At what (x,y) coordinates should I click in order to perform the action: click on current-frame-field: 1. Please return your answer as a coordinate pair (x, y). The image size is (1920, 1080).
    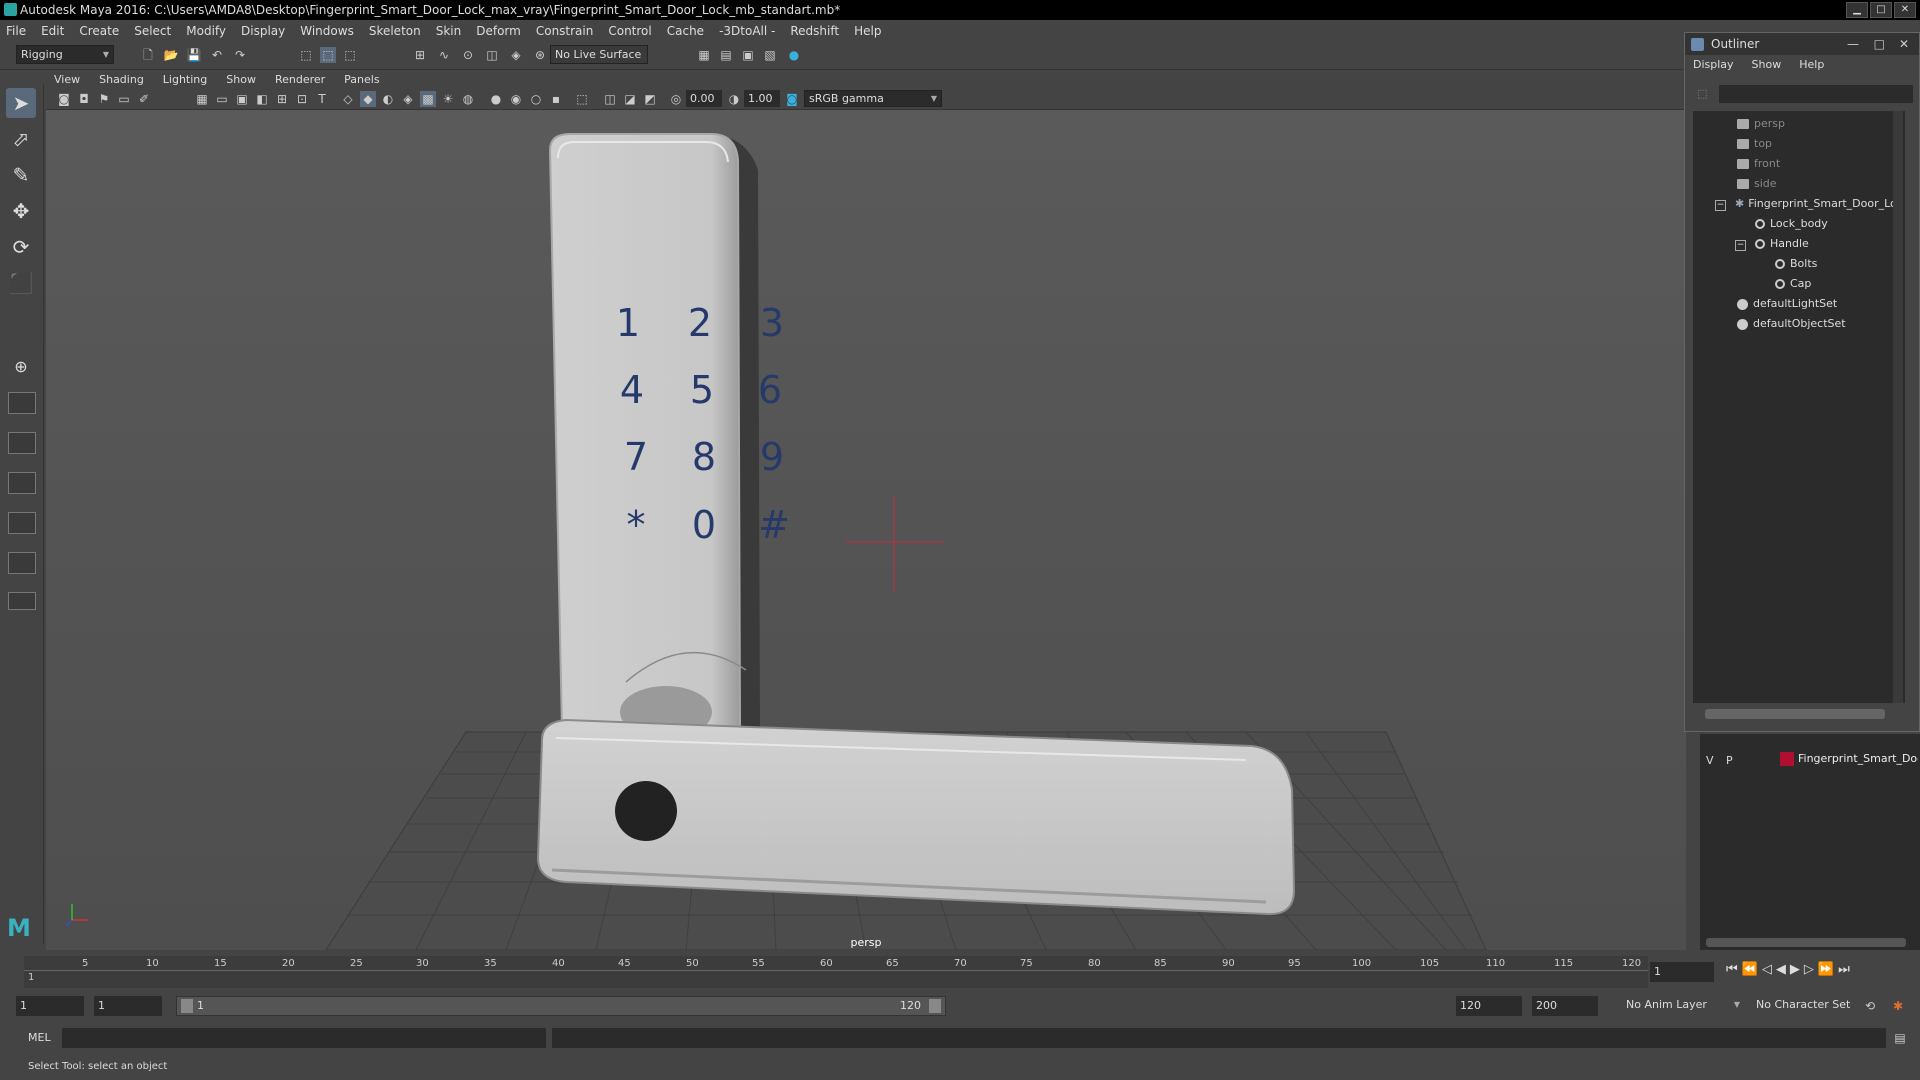
    Looking at the image, I should click on (1682, 972).